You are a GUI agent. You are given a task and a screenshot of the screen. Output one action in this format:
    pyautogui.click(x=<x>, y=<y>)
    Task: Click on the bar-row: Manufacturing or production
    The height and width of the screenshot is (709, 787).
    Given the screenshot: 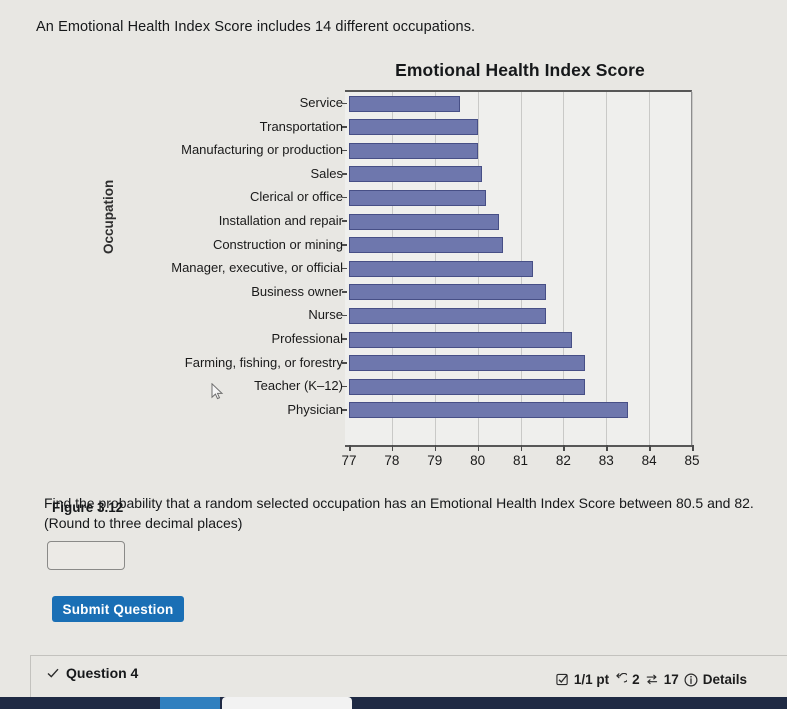 What is the action you would take?
    pyautogui.click(x=436, y=151)
    